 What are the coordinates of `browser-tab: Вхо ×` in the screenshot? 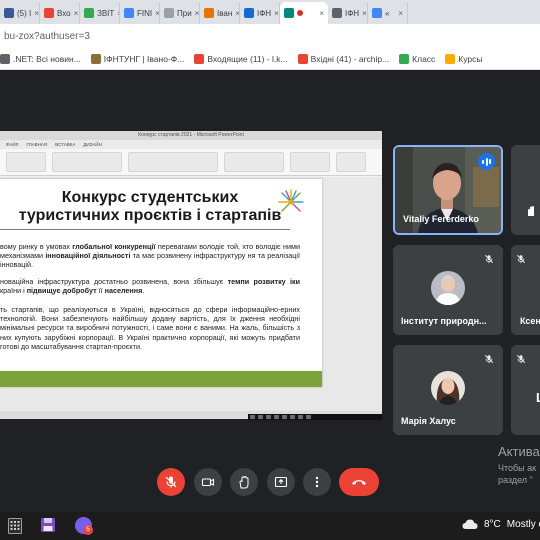 It's located at (60, 13).